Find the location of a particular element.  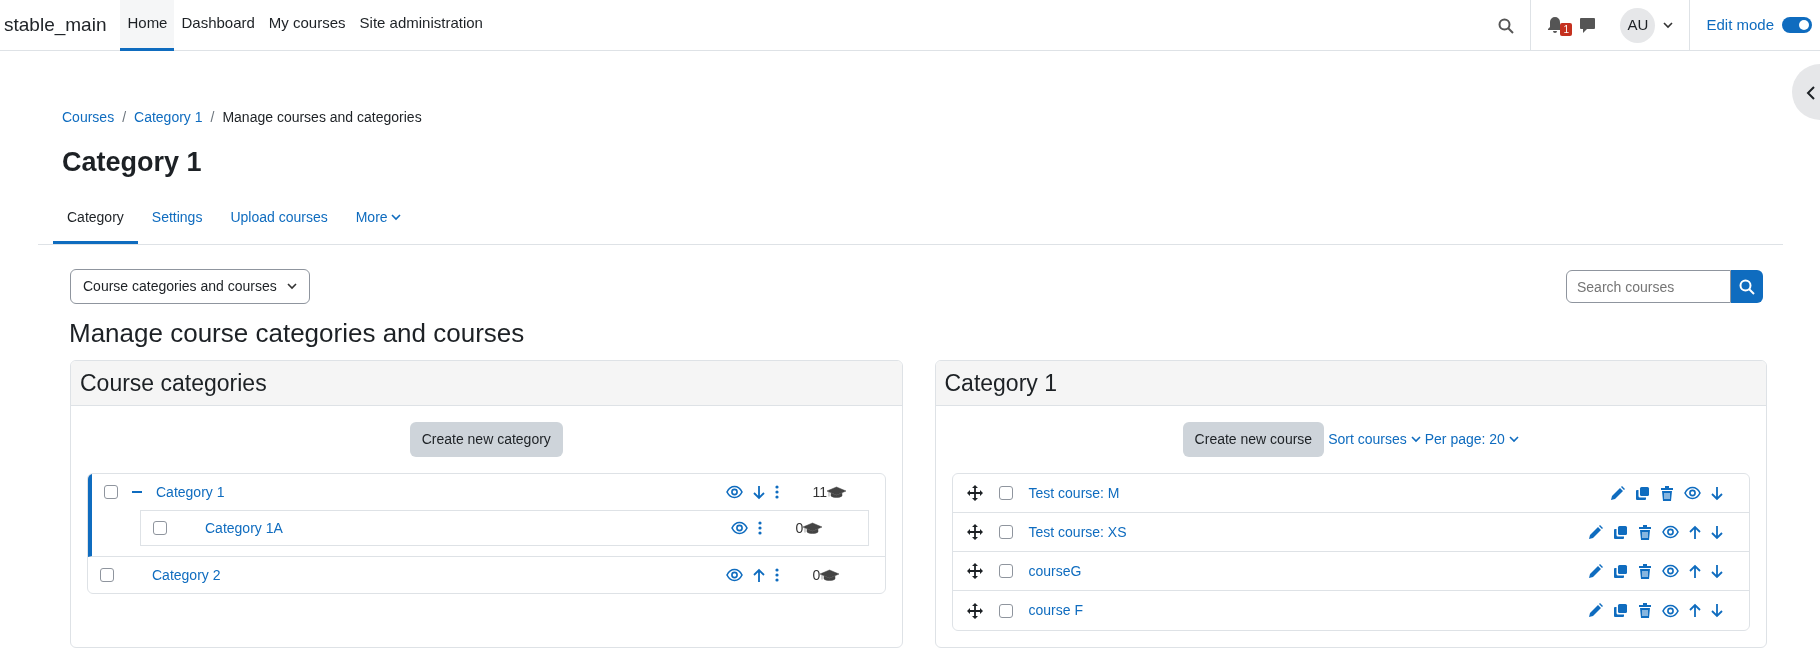

category-link: Category 2 is located at coordinates (186, 575).